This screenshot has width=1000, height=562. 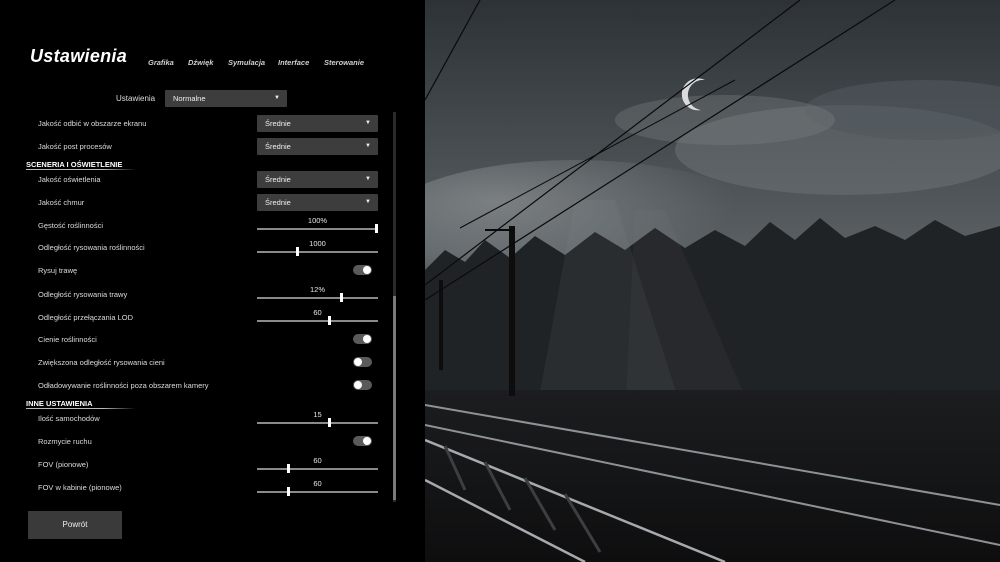 I want to click on lod-distance-label: Odległość przełączania LOD, so click(x=86, y=317).